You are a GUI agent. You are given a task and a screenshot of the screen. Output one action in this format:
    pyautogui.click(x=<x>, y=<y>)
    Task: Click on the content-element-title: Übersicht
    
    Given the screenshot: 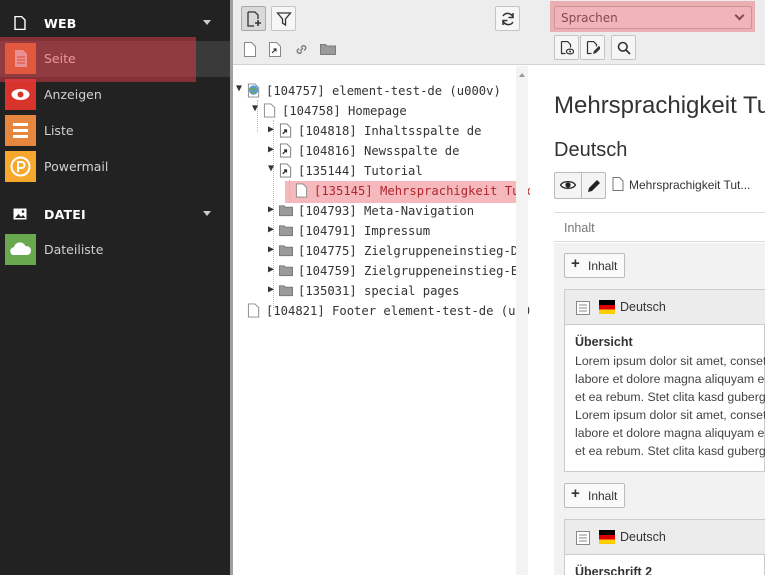 What is the action you would take?
    pyautogui.click(x=604, y=342)
    